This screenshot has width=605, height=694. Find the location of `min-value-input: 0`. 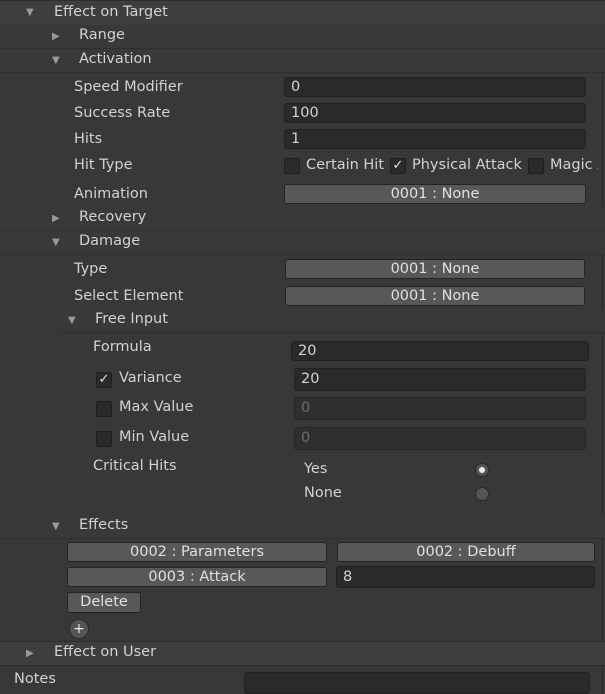

min-value-input: 0 is located at coordinates (440, 438).